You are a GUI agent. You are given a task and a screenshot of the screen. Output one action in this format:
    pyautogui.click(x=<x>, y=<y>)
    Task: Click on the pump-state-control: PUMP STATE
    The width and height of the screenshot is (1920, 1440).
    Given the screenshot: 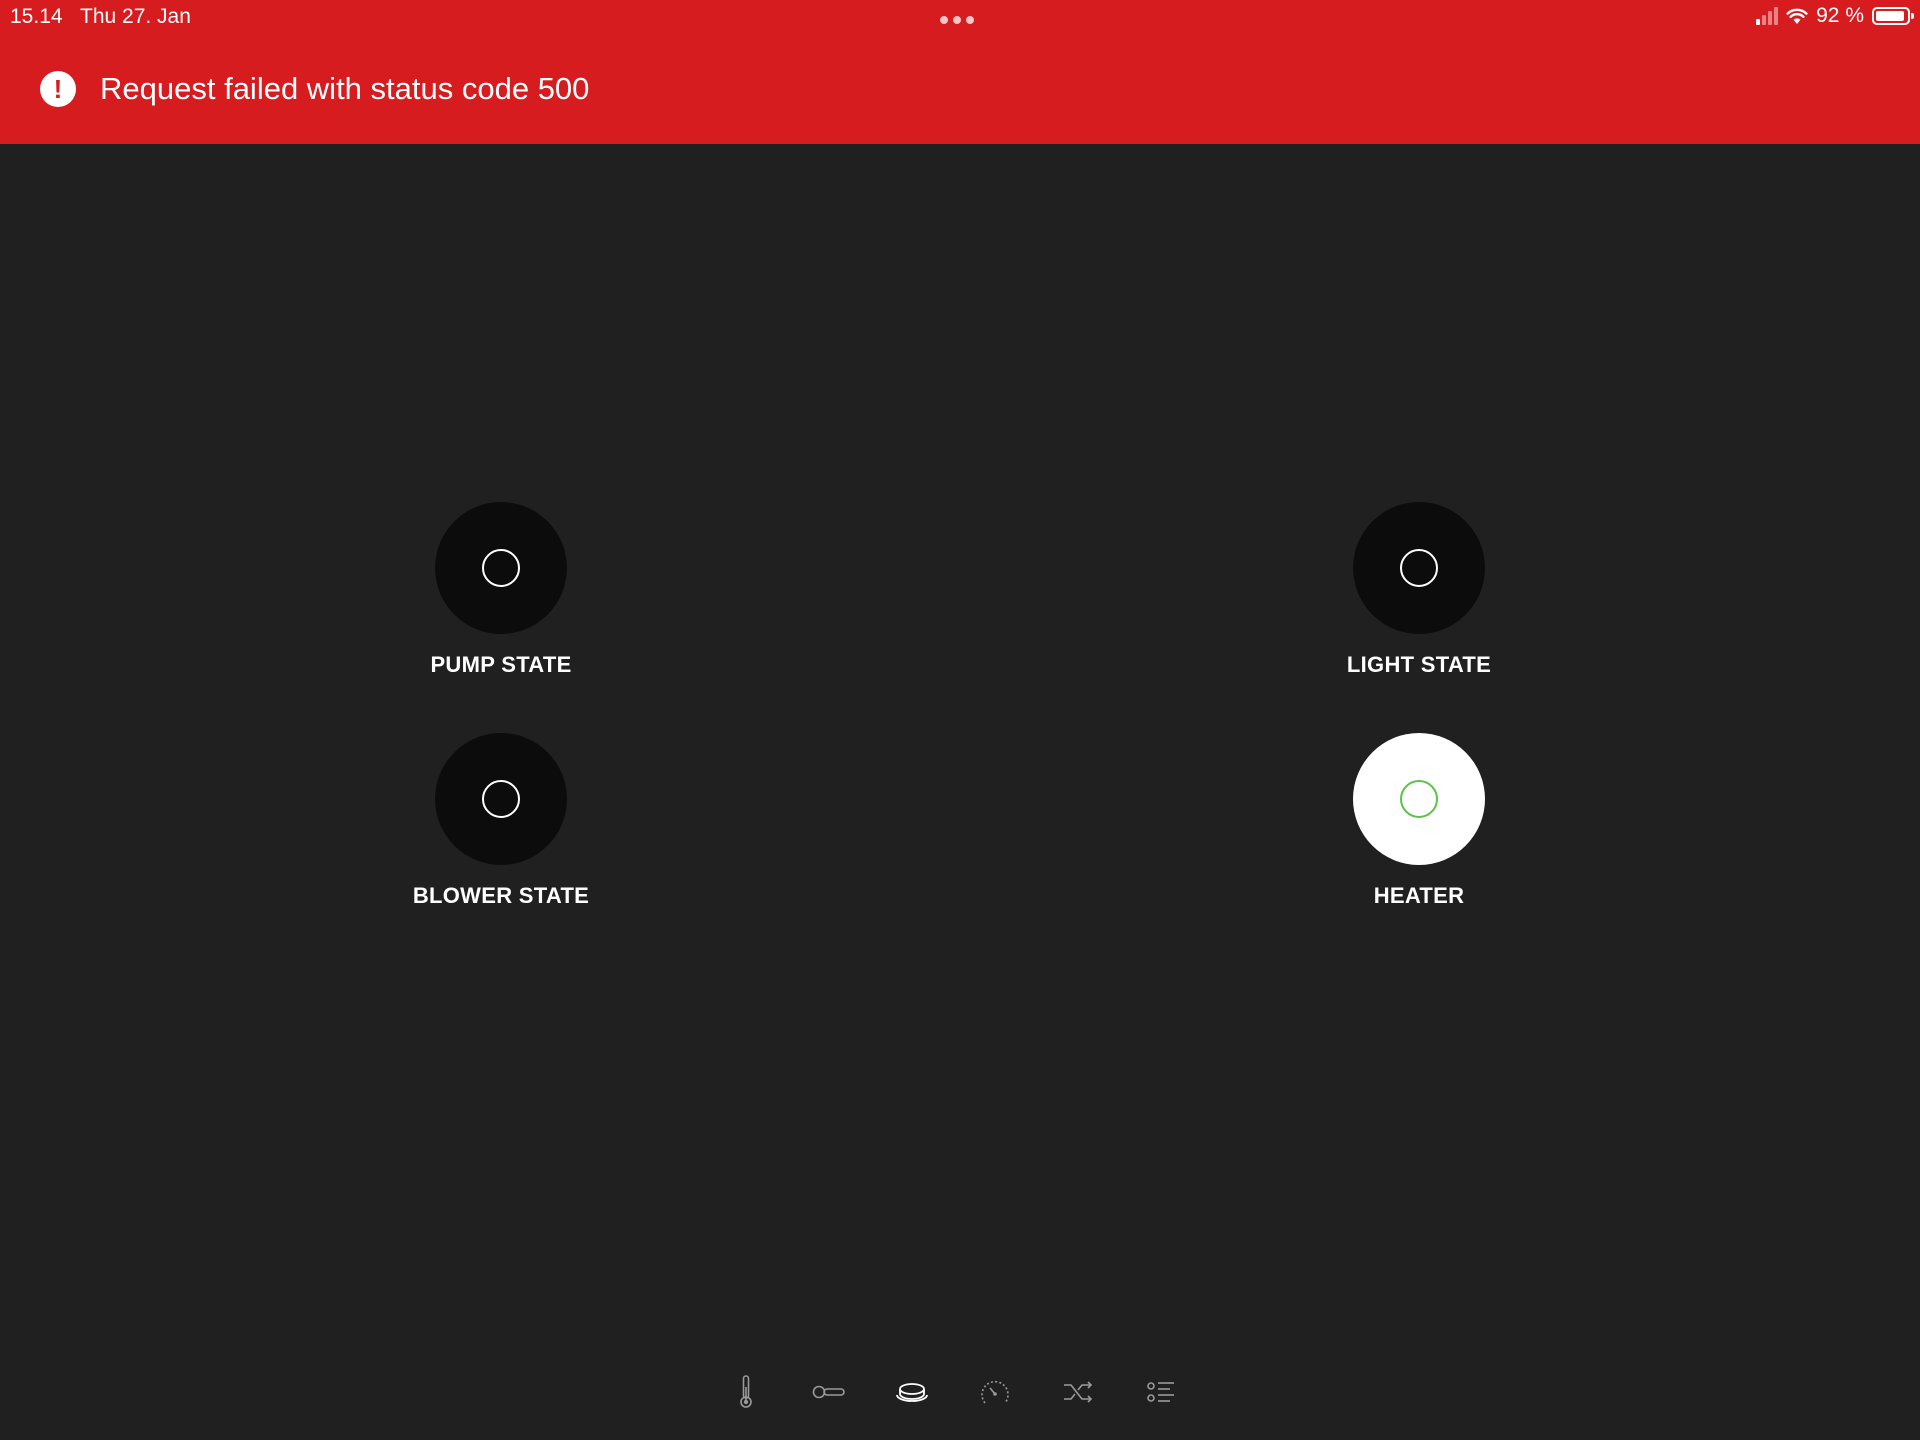 What is the action you would take?
    pyautogui.click(x=501, y=590)
    